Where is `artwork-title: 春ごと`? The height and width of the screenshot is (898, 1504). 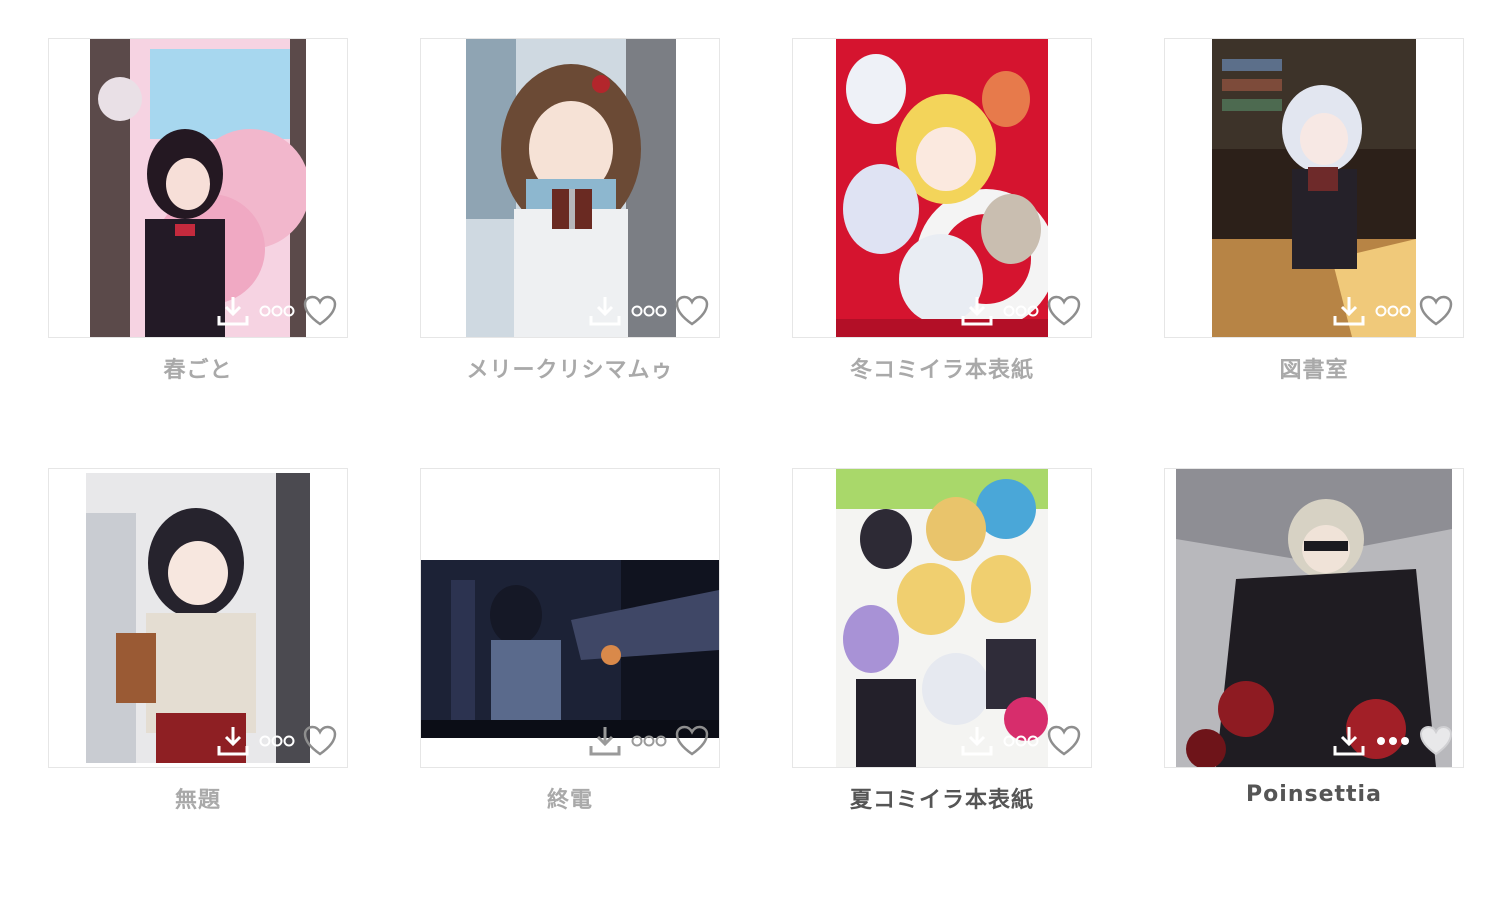 artwork-title: 春ごと is located at coordinates (198, 368).